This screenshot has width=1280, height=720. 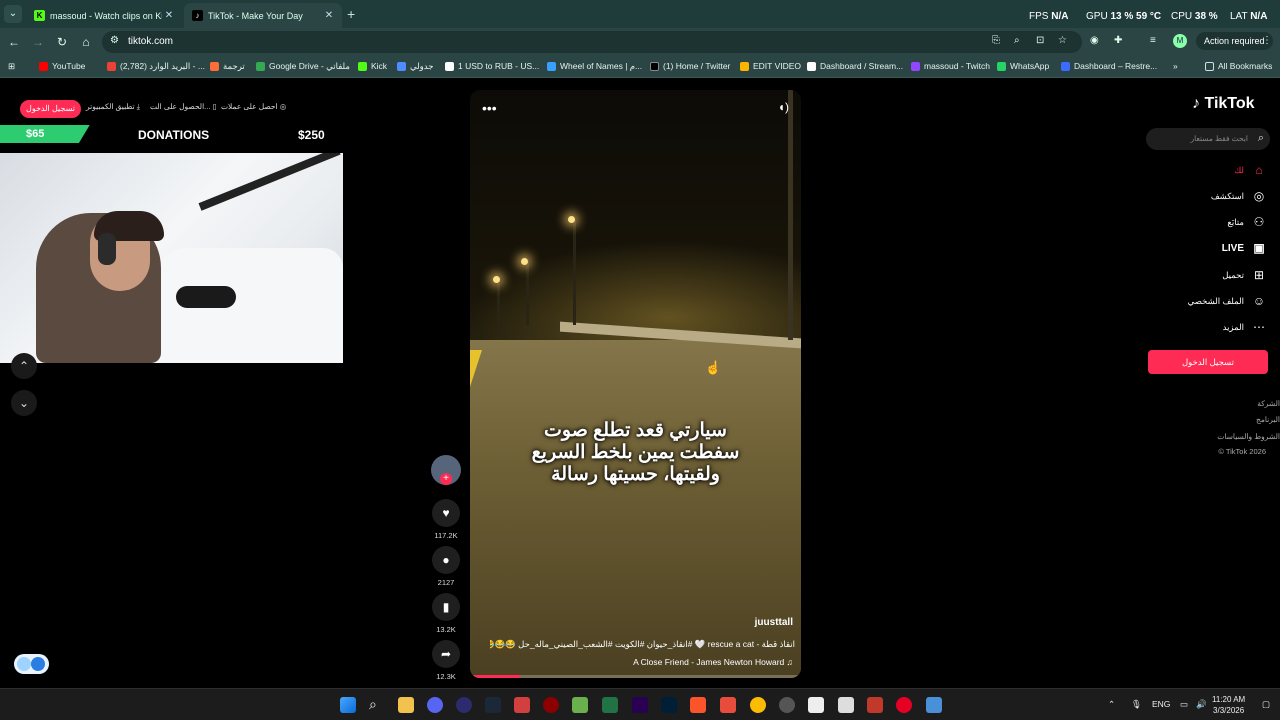 I want to click on footer-company: الشركة, so click(x=1268, y=403).